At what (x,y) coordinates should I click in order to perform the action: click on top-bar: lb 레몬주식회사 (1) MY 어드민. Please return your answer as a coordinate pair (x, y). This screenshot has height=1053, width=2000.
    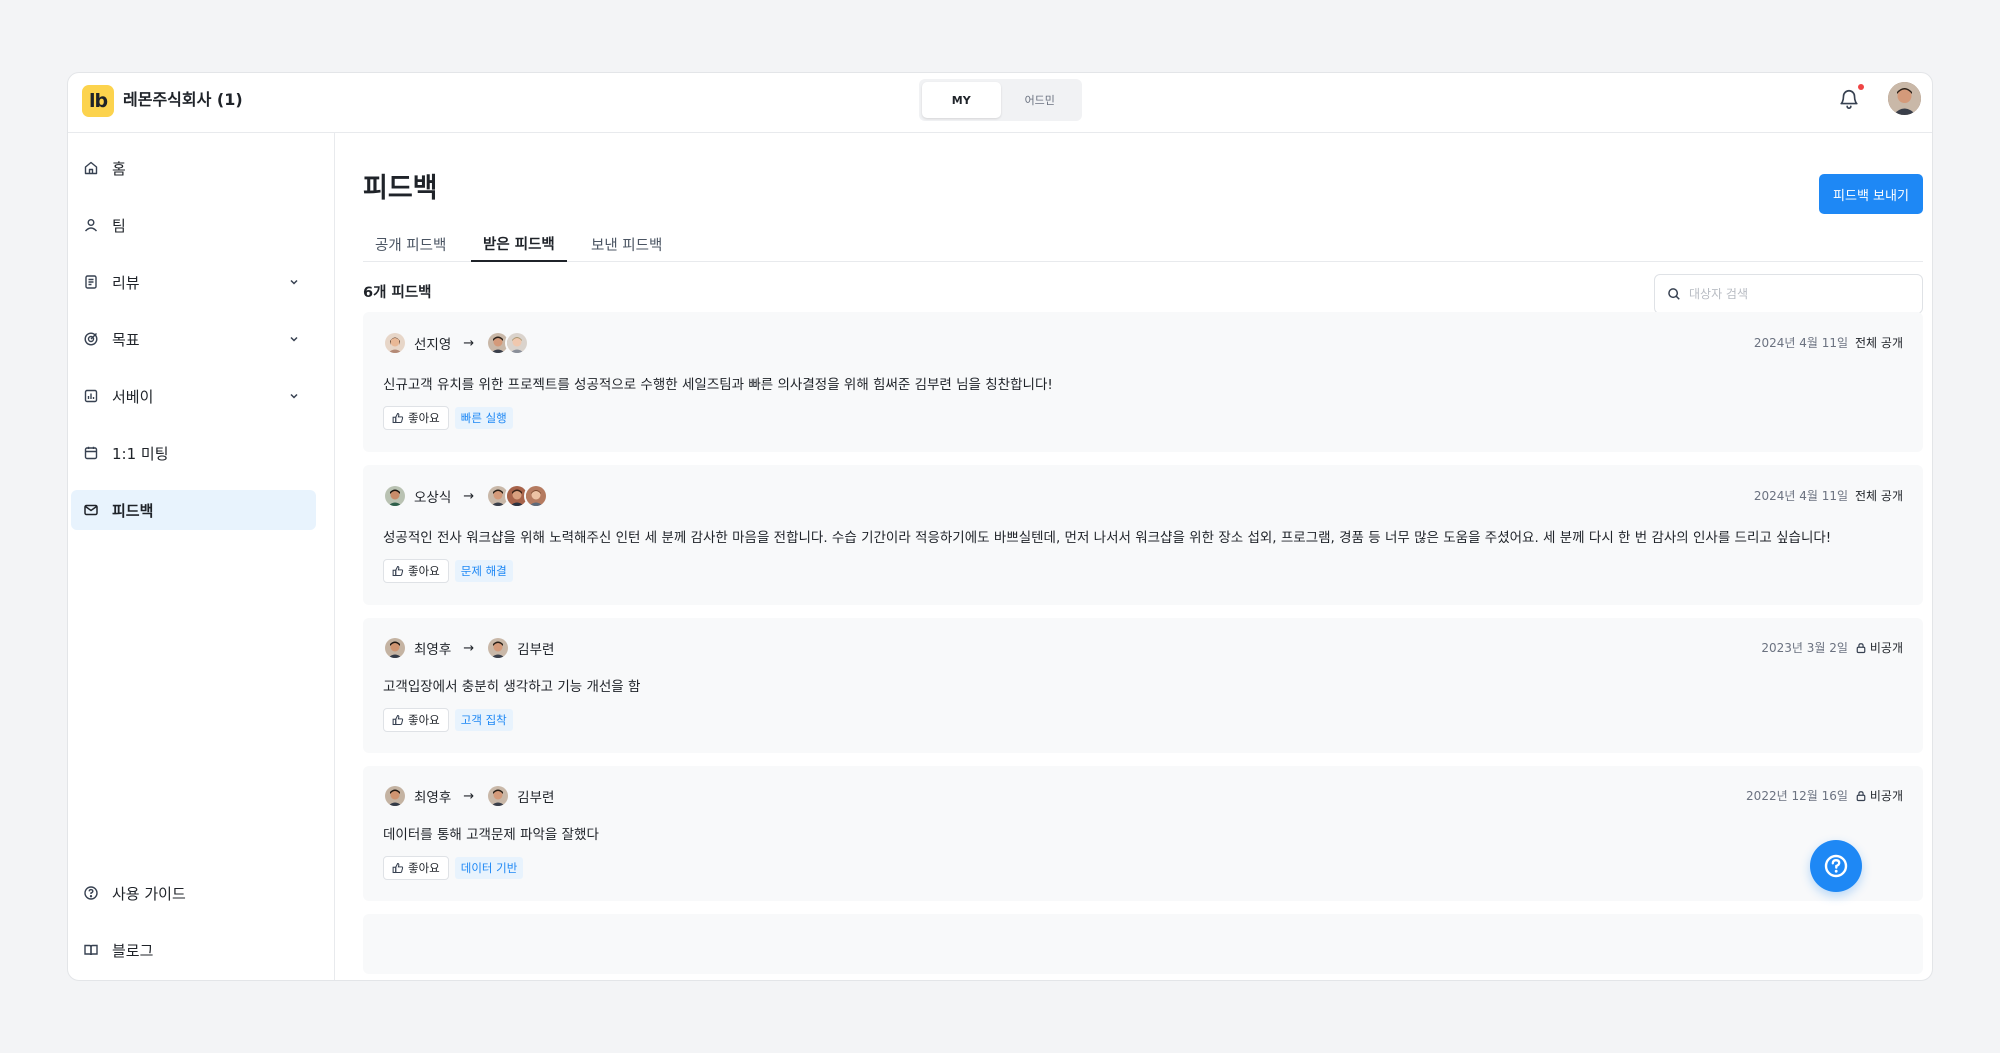
    Looking at the image, I should click on (1000, 103).